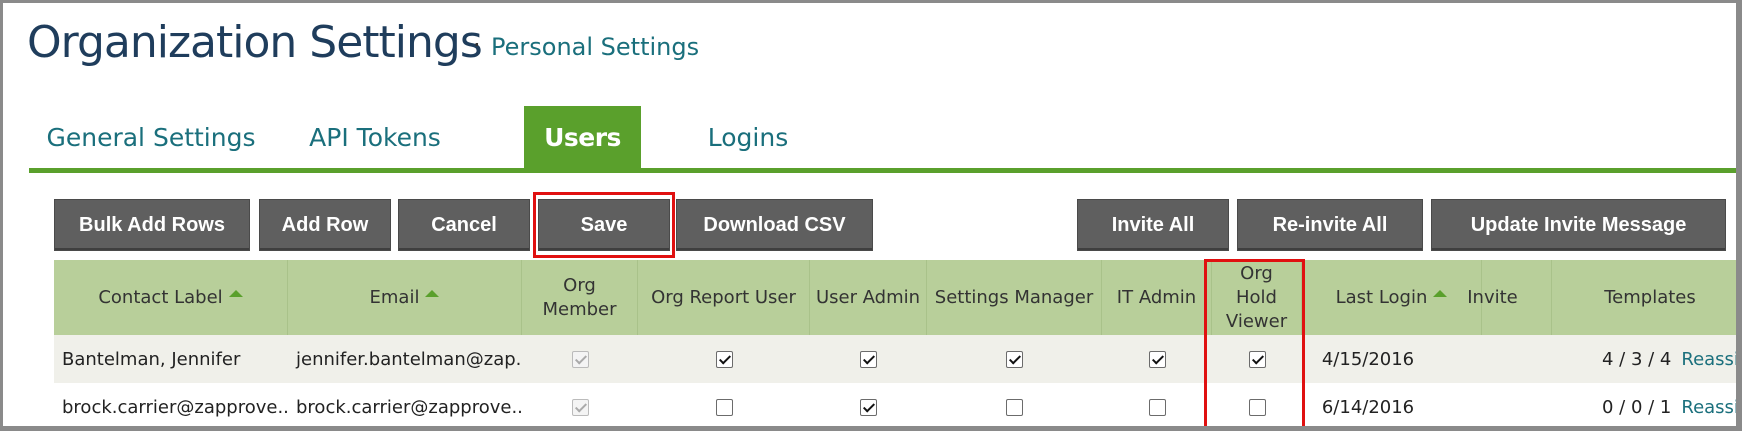  Describe the element at coordinates (152, 225) in the screenshot. I see `bulk-add-rows-button: Bulk Add Rows` at that location.